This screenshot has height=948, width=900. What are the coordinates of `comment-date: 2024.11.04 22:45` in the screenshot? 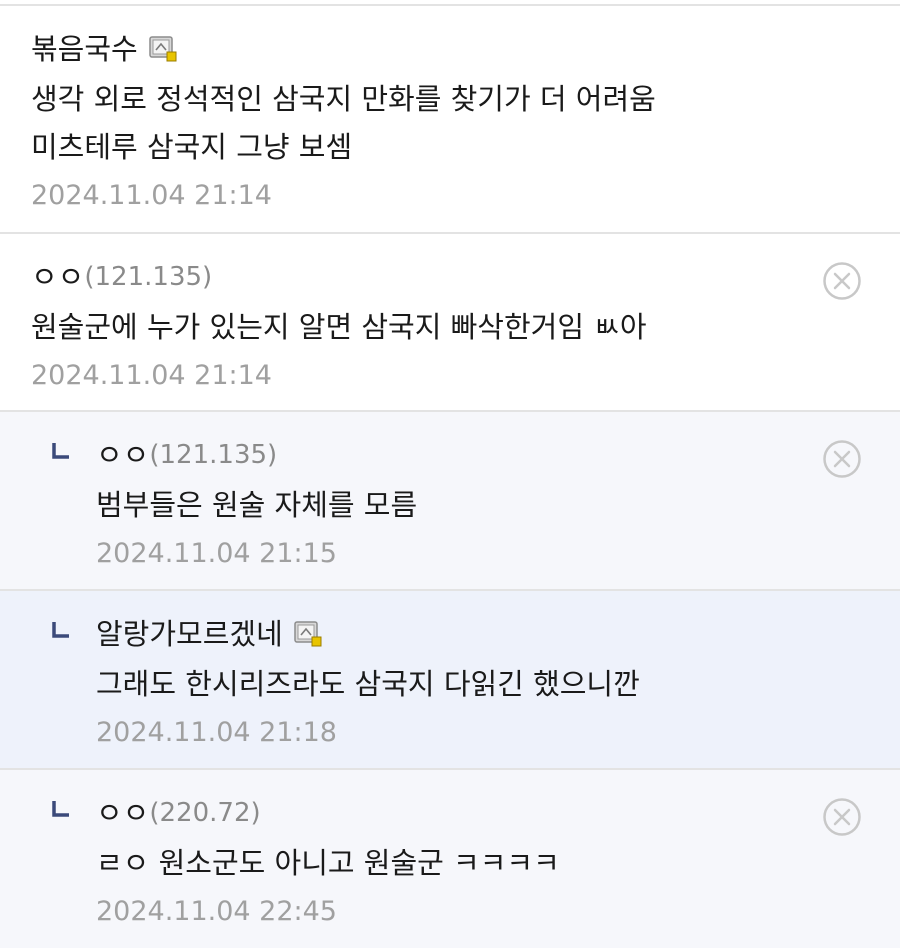 It's located at (216, 911).